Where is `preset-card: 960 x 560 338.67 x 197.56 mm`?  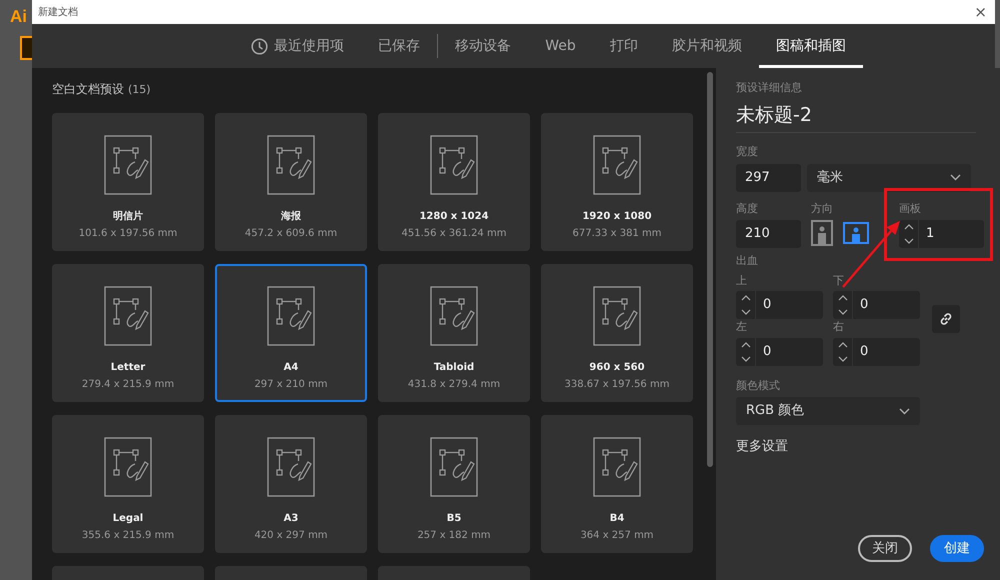
preset-card: 960 x 560 338.67 x 197.56 mm is located at coordinates (617, 333).